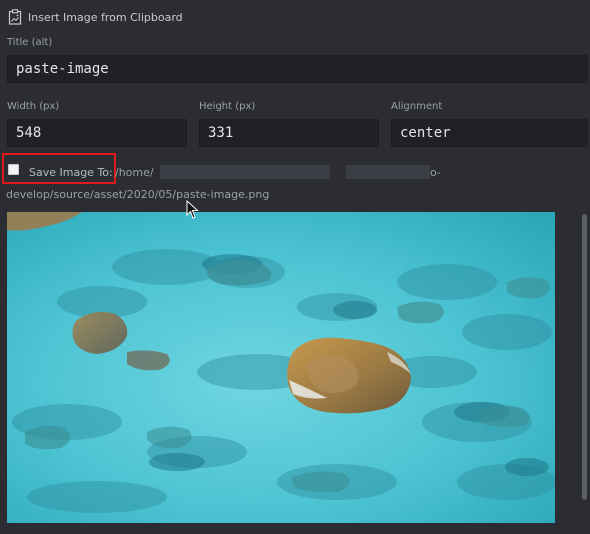 The width and height of the screenshot is (590, 534). What do you see at coordinates (425, 133) in the screenshot?
I see `alignment-select-value: center` at bounding box center [425, 133].